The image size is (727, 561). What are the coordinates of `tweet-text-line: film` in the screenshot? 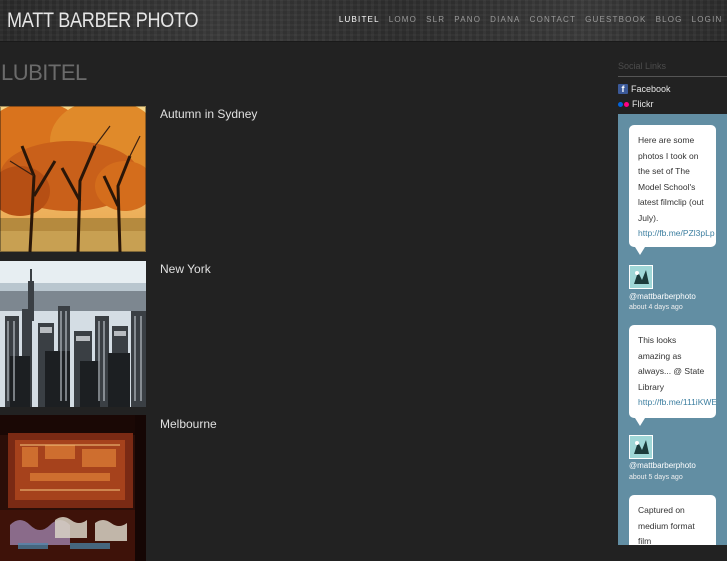 It's located at (645, 540).